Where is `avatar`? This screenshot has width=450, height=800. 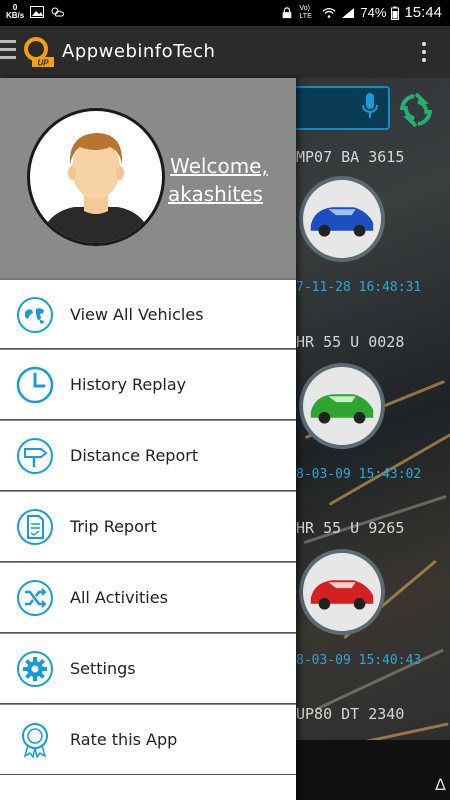 avatar is located at coordinates (96, 177).